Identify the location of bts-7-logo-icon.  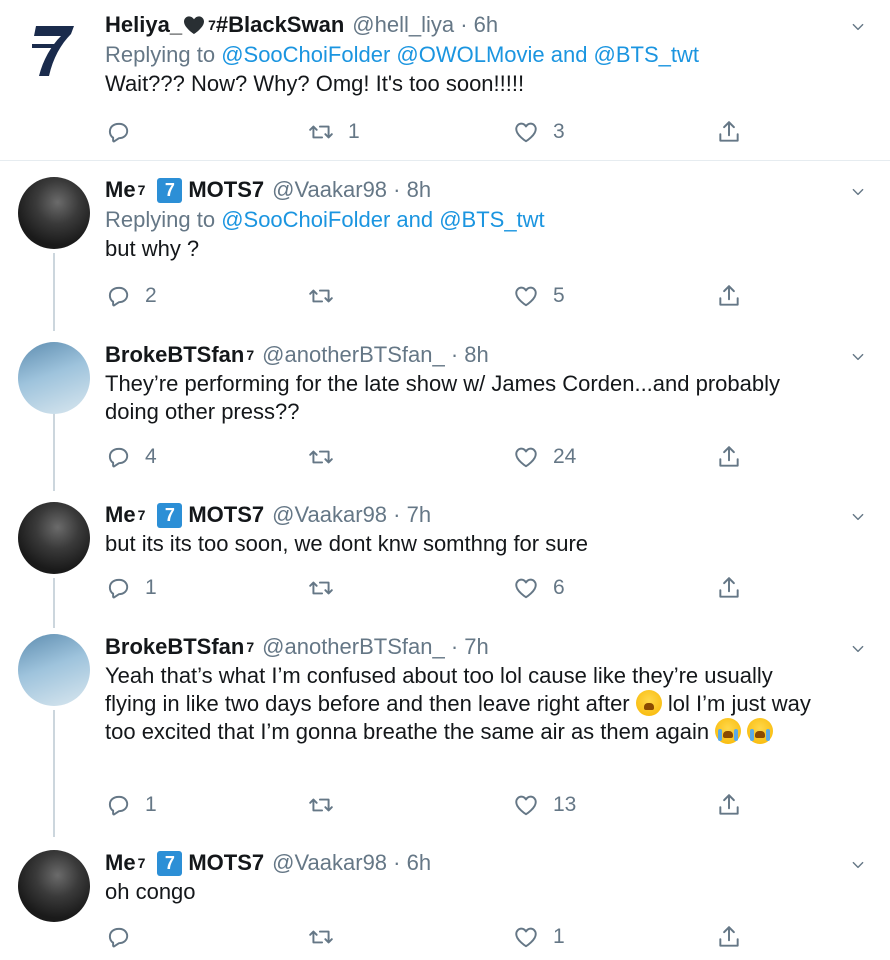
(53, 51).